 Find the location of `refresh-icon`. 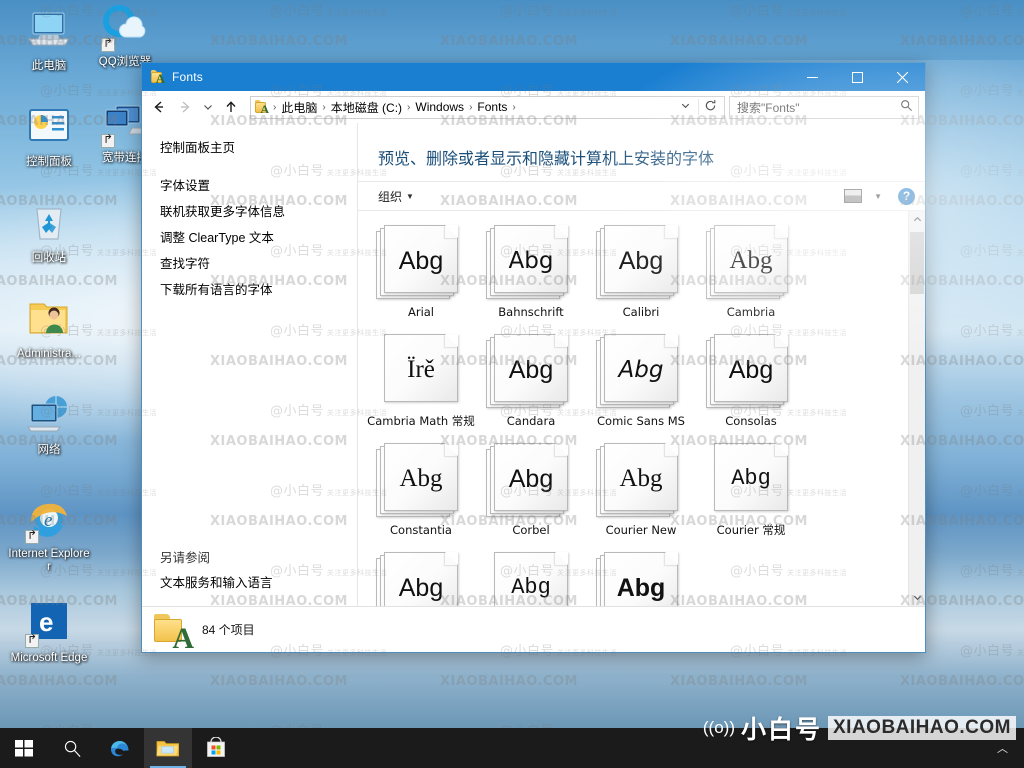

refresh-icon is located at coordinates (710, 107).